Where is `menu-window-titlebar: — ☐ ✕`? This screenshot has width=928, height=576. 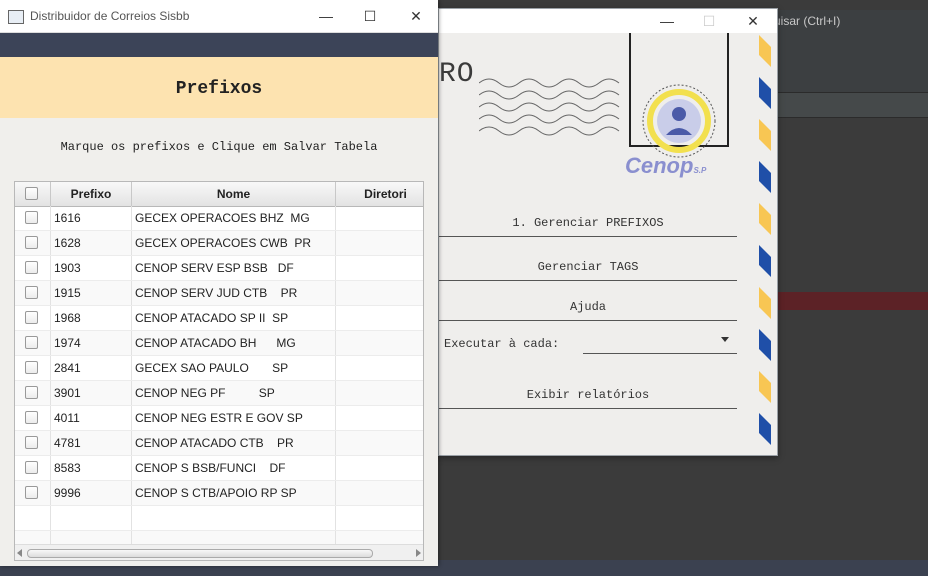 menu-window-titlebar: — ☐ ✕ is located at coordinates (608, 21).